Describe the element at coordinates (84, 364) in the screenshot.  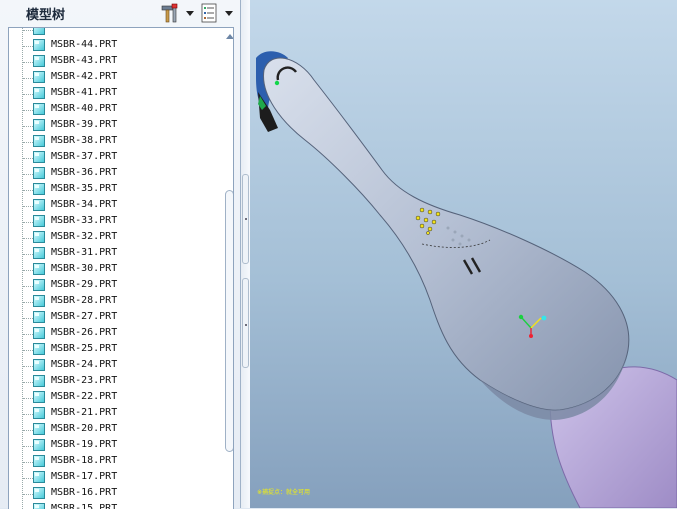
I see `tree-item-label: MSBR-24.PRT` at that location.